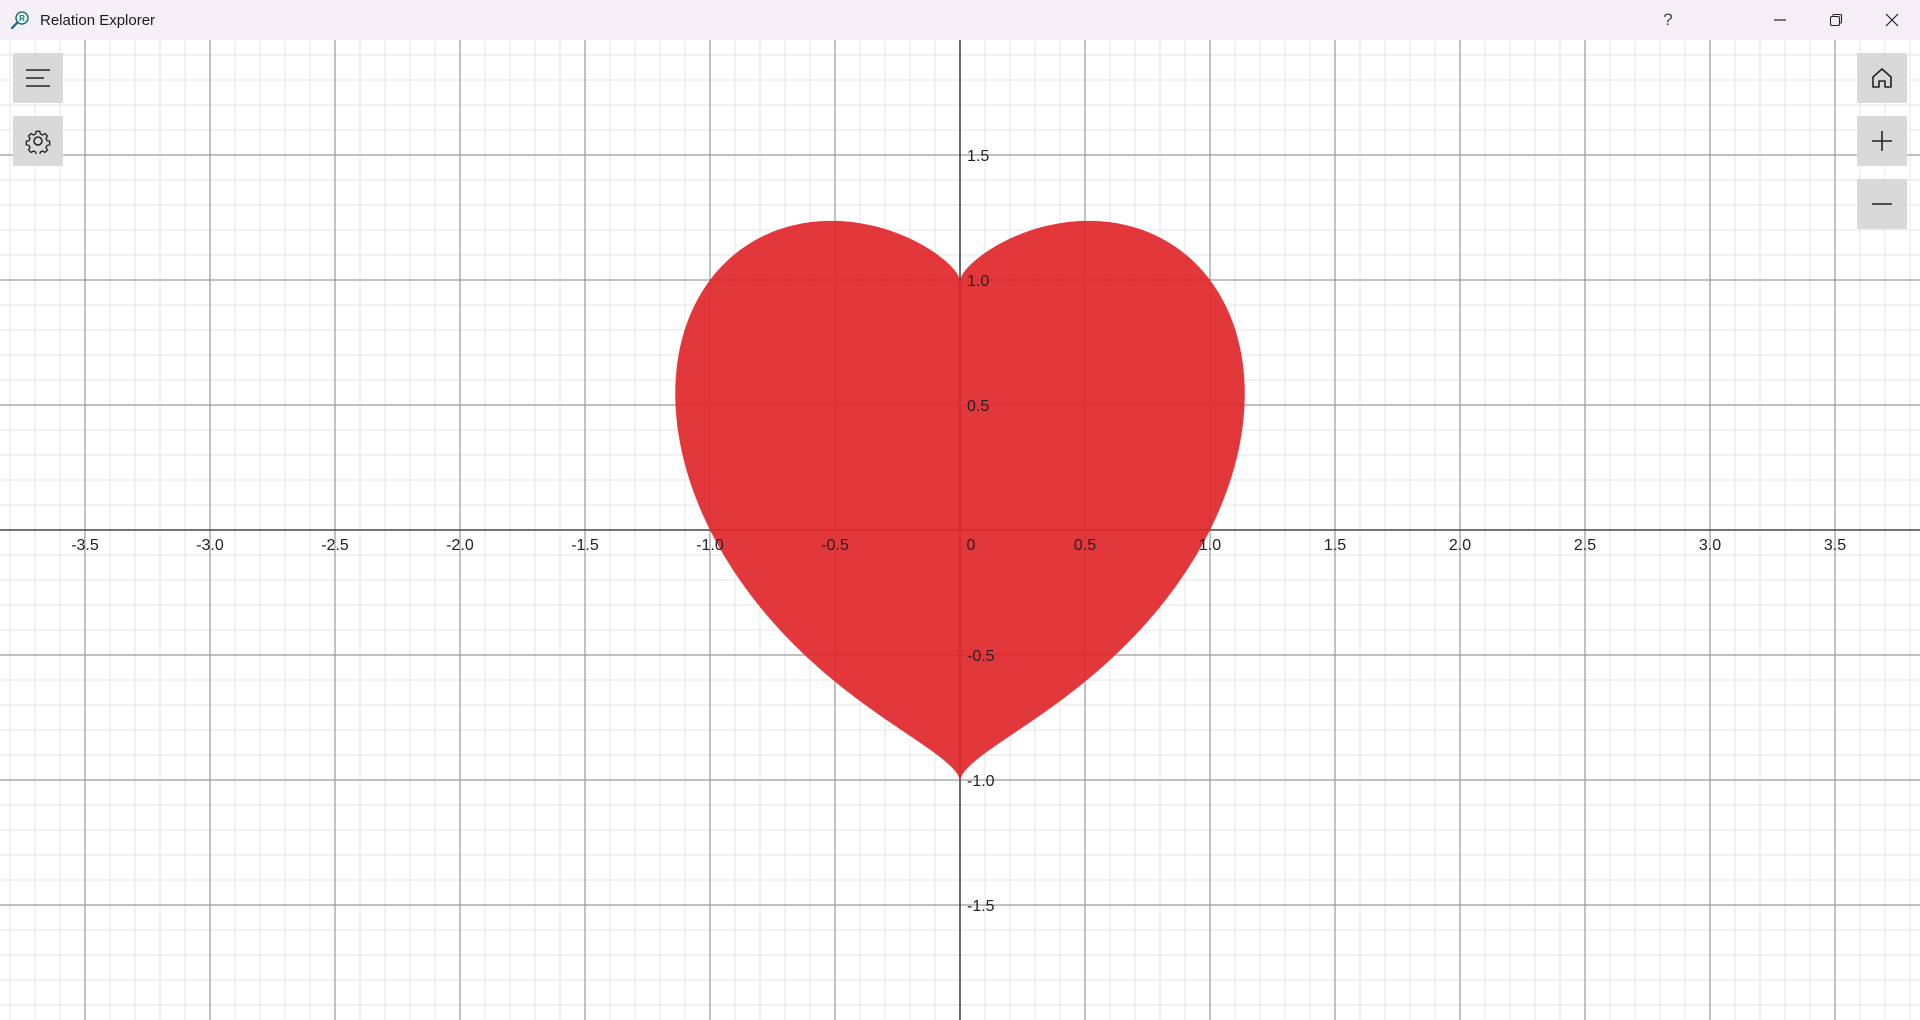  I want to click on x-tick-label: 3.5, so click(1835, 545).